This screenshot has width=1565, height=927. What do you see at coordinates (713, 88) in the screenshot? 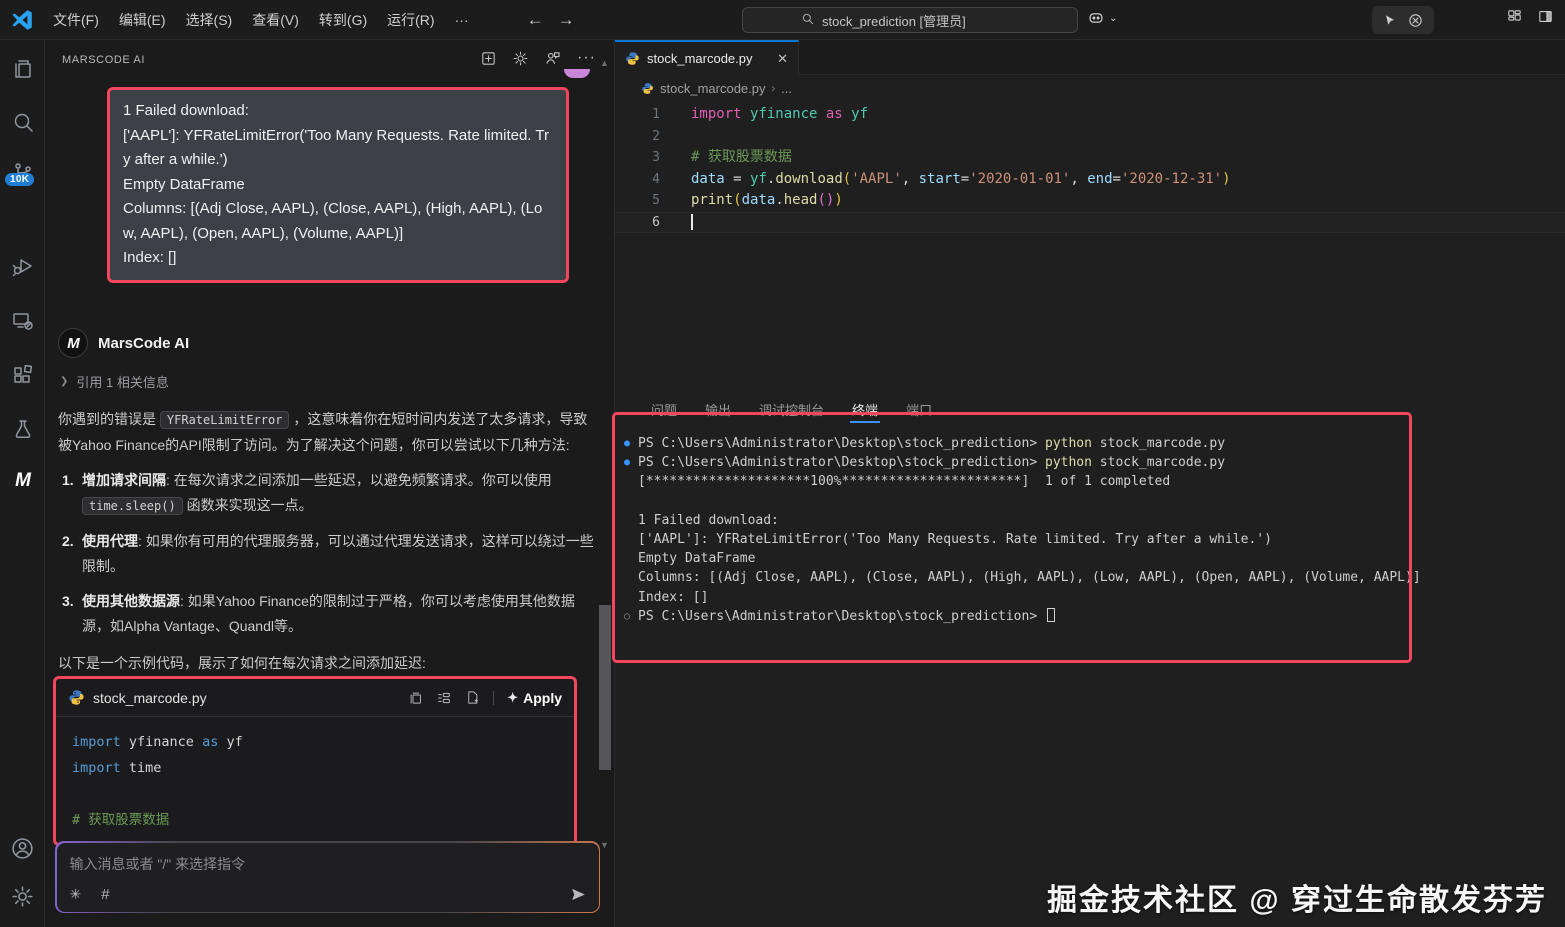
I see `breadcrumb-file: stock_marcode.py` at bounding box center [713, 88].